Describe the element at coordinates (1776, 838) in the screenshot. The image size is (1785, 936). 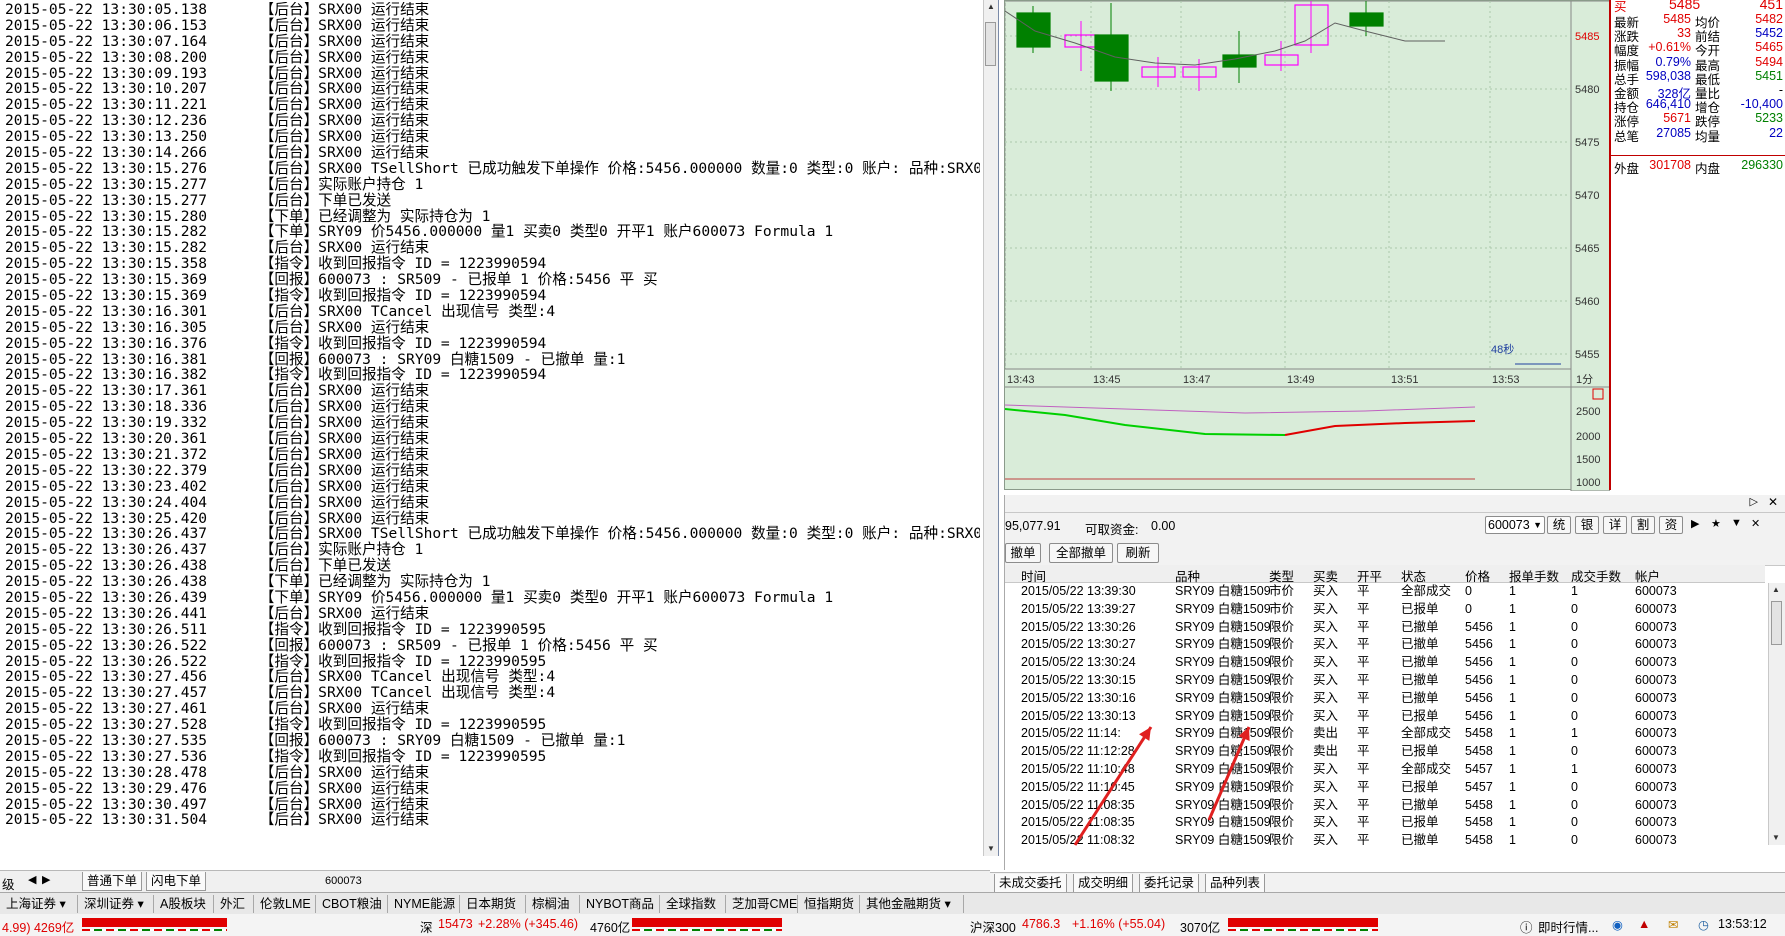
I see `order-scroll-down-icon: ▼` at that location.